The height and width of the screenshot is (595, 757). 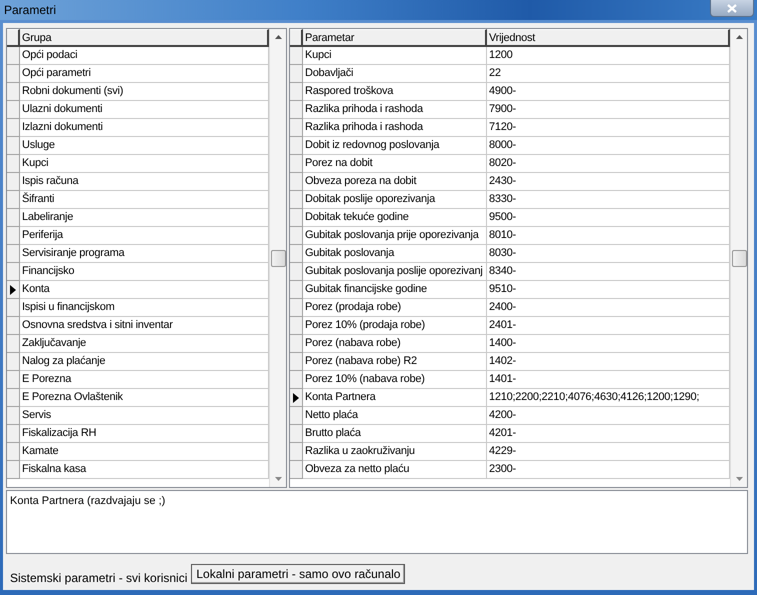 I want to click on table-cell: 1200, so click(x=608, y=56).